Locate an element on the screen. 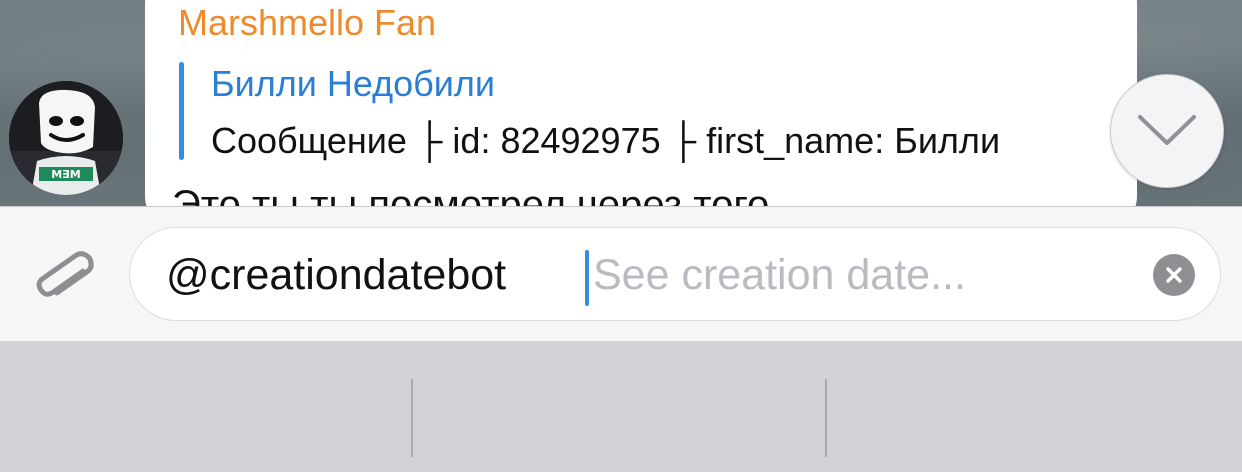 The image size is (1242, 472). attach-button is located at coordinates (64, 281).